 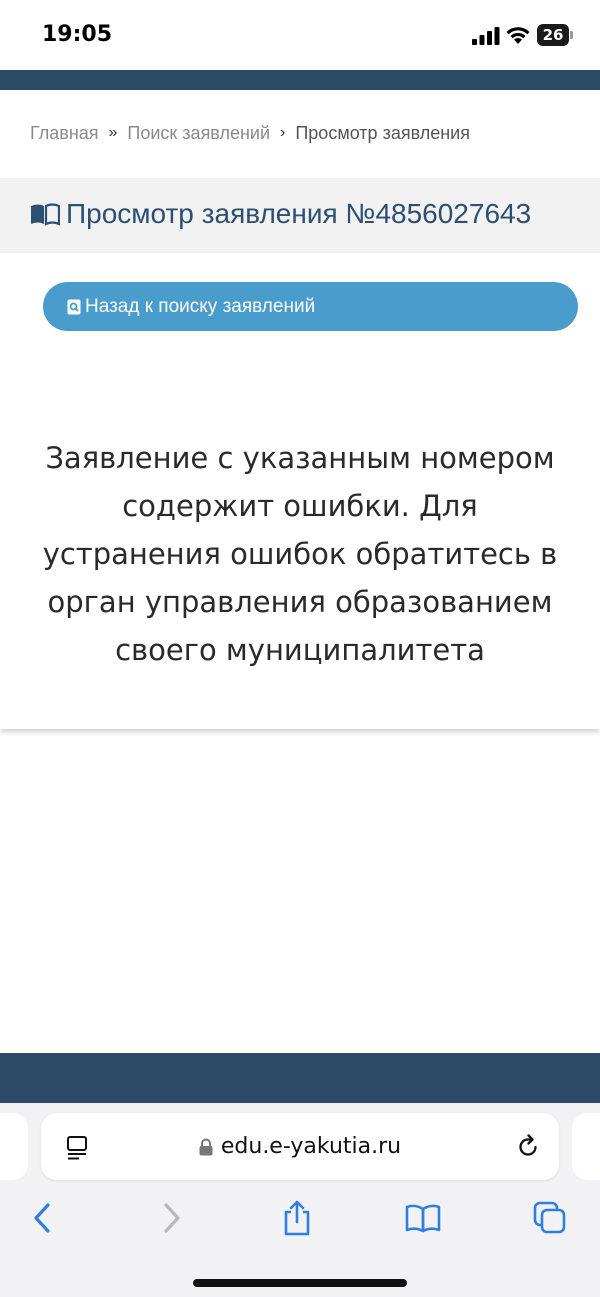 I want to click on panel-header: Просмотр заявления №4856027643, so click(x=300, y=215).